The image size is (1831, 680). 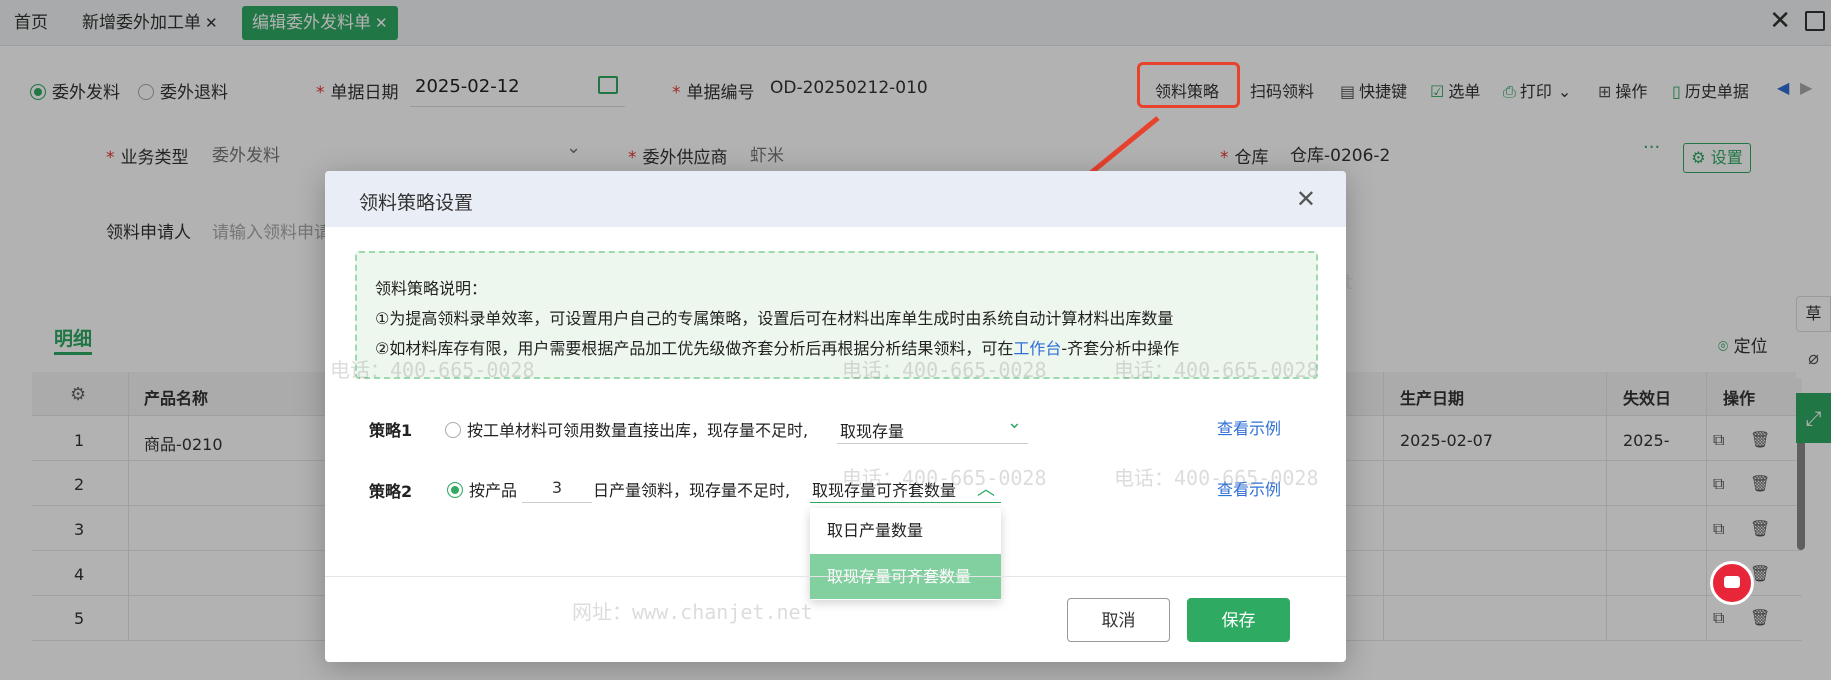 I want to click on chat-icon, so click(x=1732, y=583).